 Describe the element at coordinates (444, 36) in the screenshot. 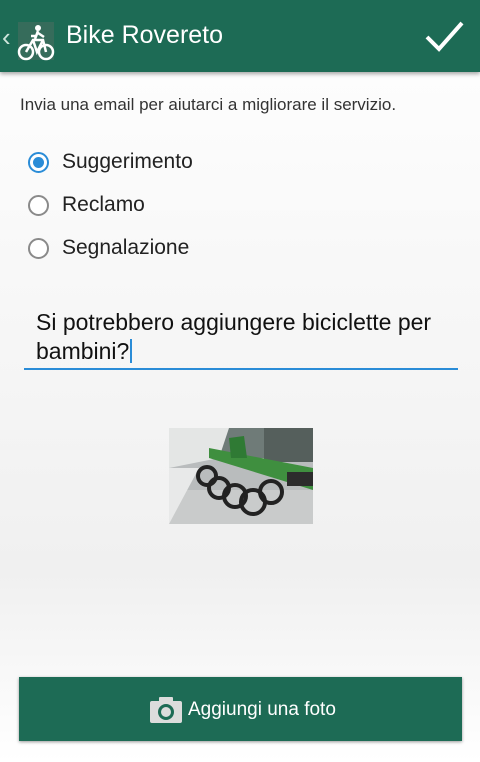

I see `checkmark-icon` at that location.